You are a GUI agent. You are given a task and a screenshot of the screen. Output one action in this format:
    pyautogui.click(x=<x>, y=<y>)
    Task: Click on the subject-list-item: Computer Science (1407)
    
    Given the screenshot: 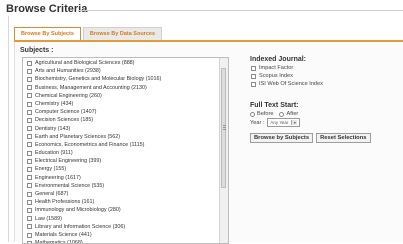 What is the action you would take?
    pyautogui.click(x=120, y=112)
    